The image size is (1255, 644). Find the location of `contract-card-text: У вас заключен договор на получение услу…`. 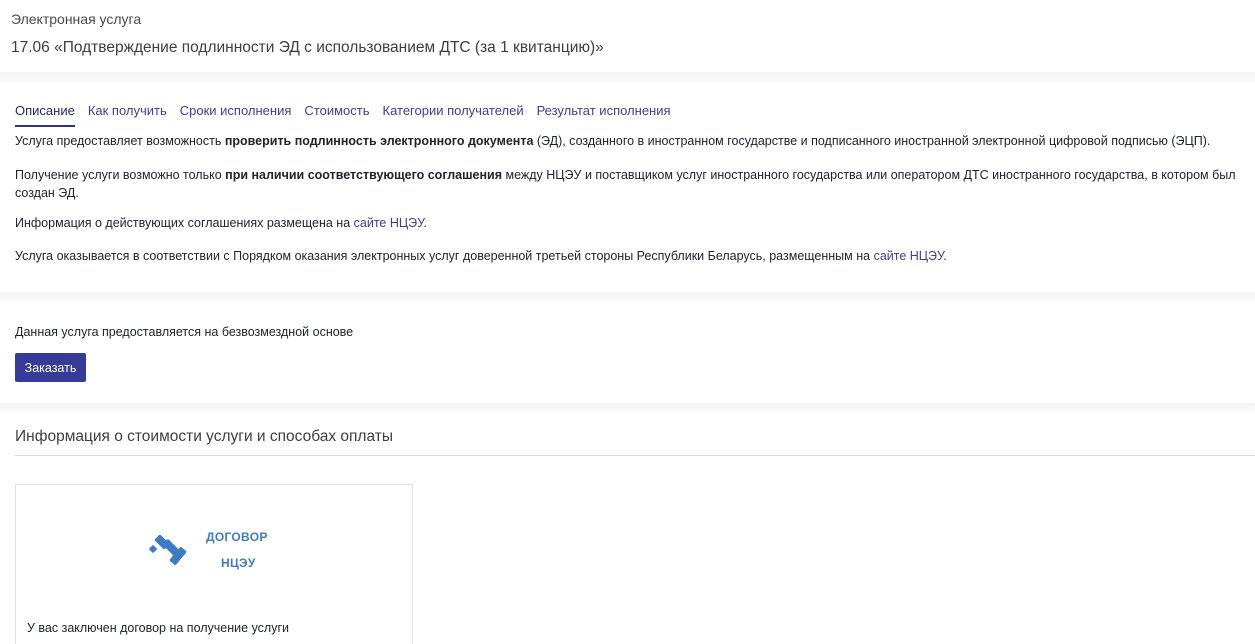

contract-card-text: У вас заключен договор на получение услу… is located at coordinates (158, 628).